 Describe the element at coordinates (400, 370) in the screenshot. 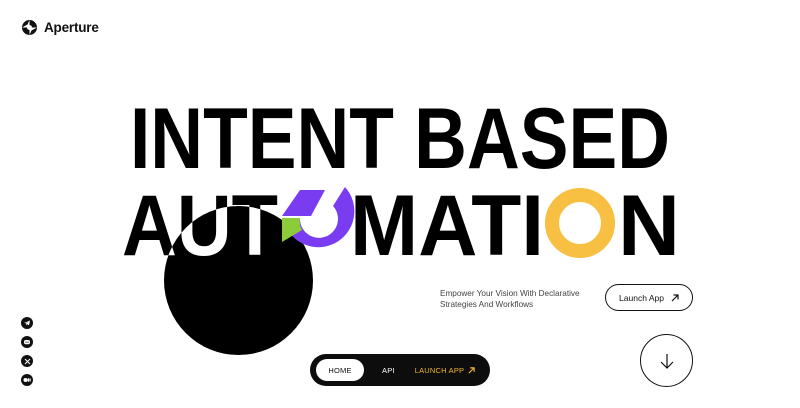

I see `bottom-navbar: HOME API LAUNCH APP` at that location.